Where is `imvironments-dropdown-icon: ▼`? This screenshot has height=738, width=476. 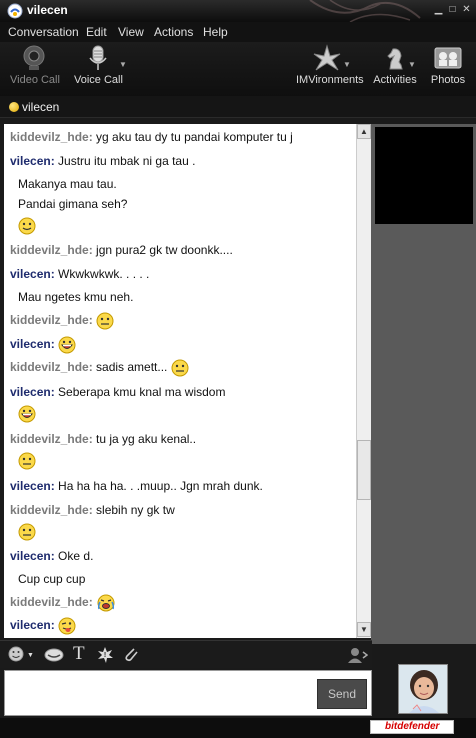 imvironments-dropdown-icon: ▼ is located at coordinates (347, 64).